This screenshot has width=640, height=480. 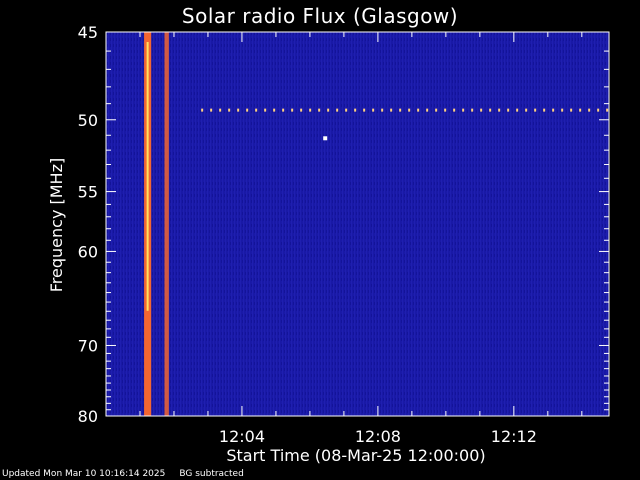 I want to click on updated-timestamp: Updated Mon Mar 10 10:16:14 2025, so click(x=84, y=474).